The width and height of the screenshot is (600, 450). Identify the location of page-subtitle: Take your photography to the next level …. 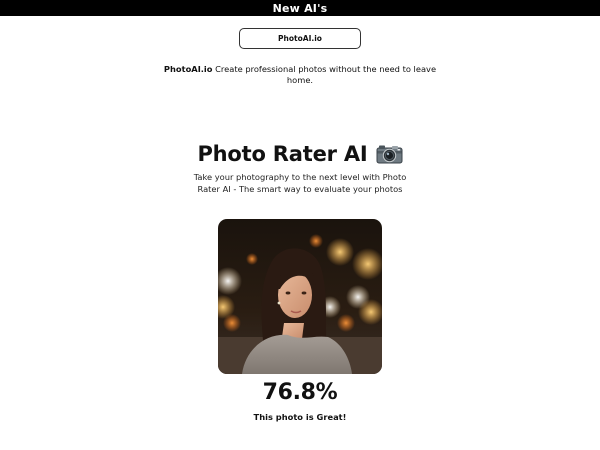
(300, 183).